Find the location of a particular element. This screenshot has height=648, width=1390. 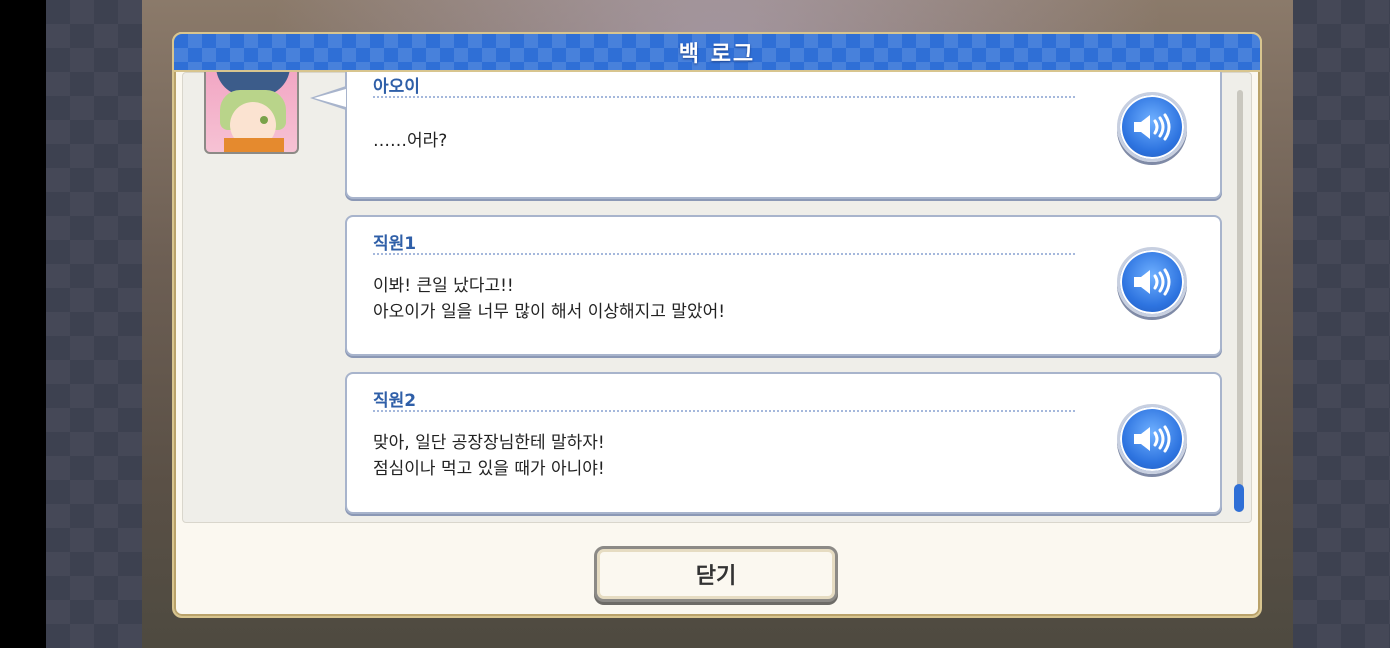

dialogue-text: 맞아, 일단 공장장님한테 말하자! 점심이나 먹고 있을 때가 아니야! is located at coordinates (489, 456).